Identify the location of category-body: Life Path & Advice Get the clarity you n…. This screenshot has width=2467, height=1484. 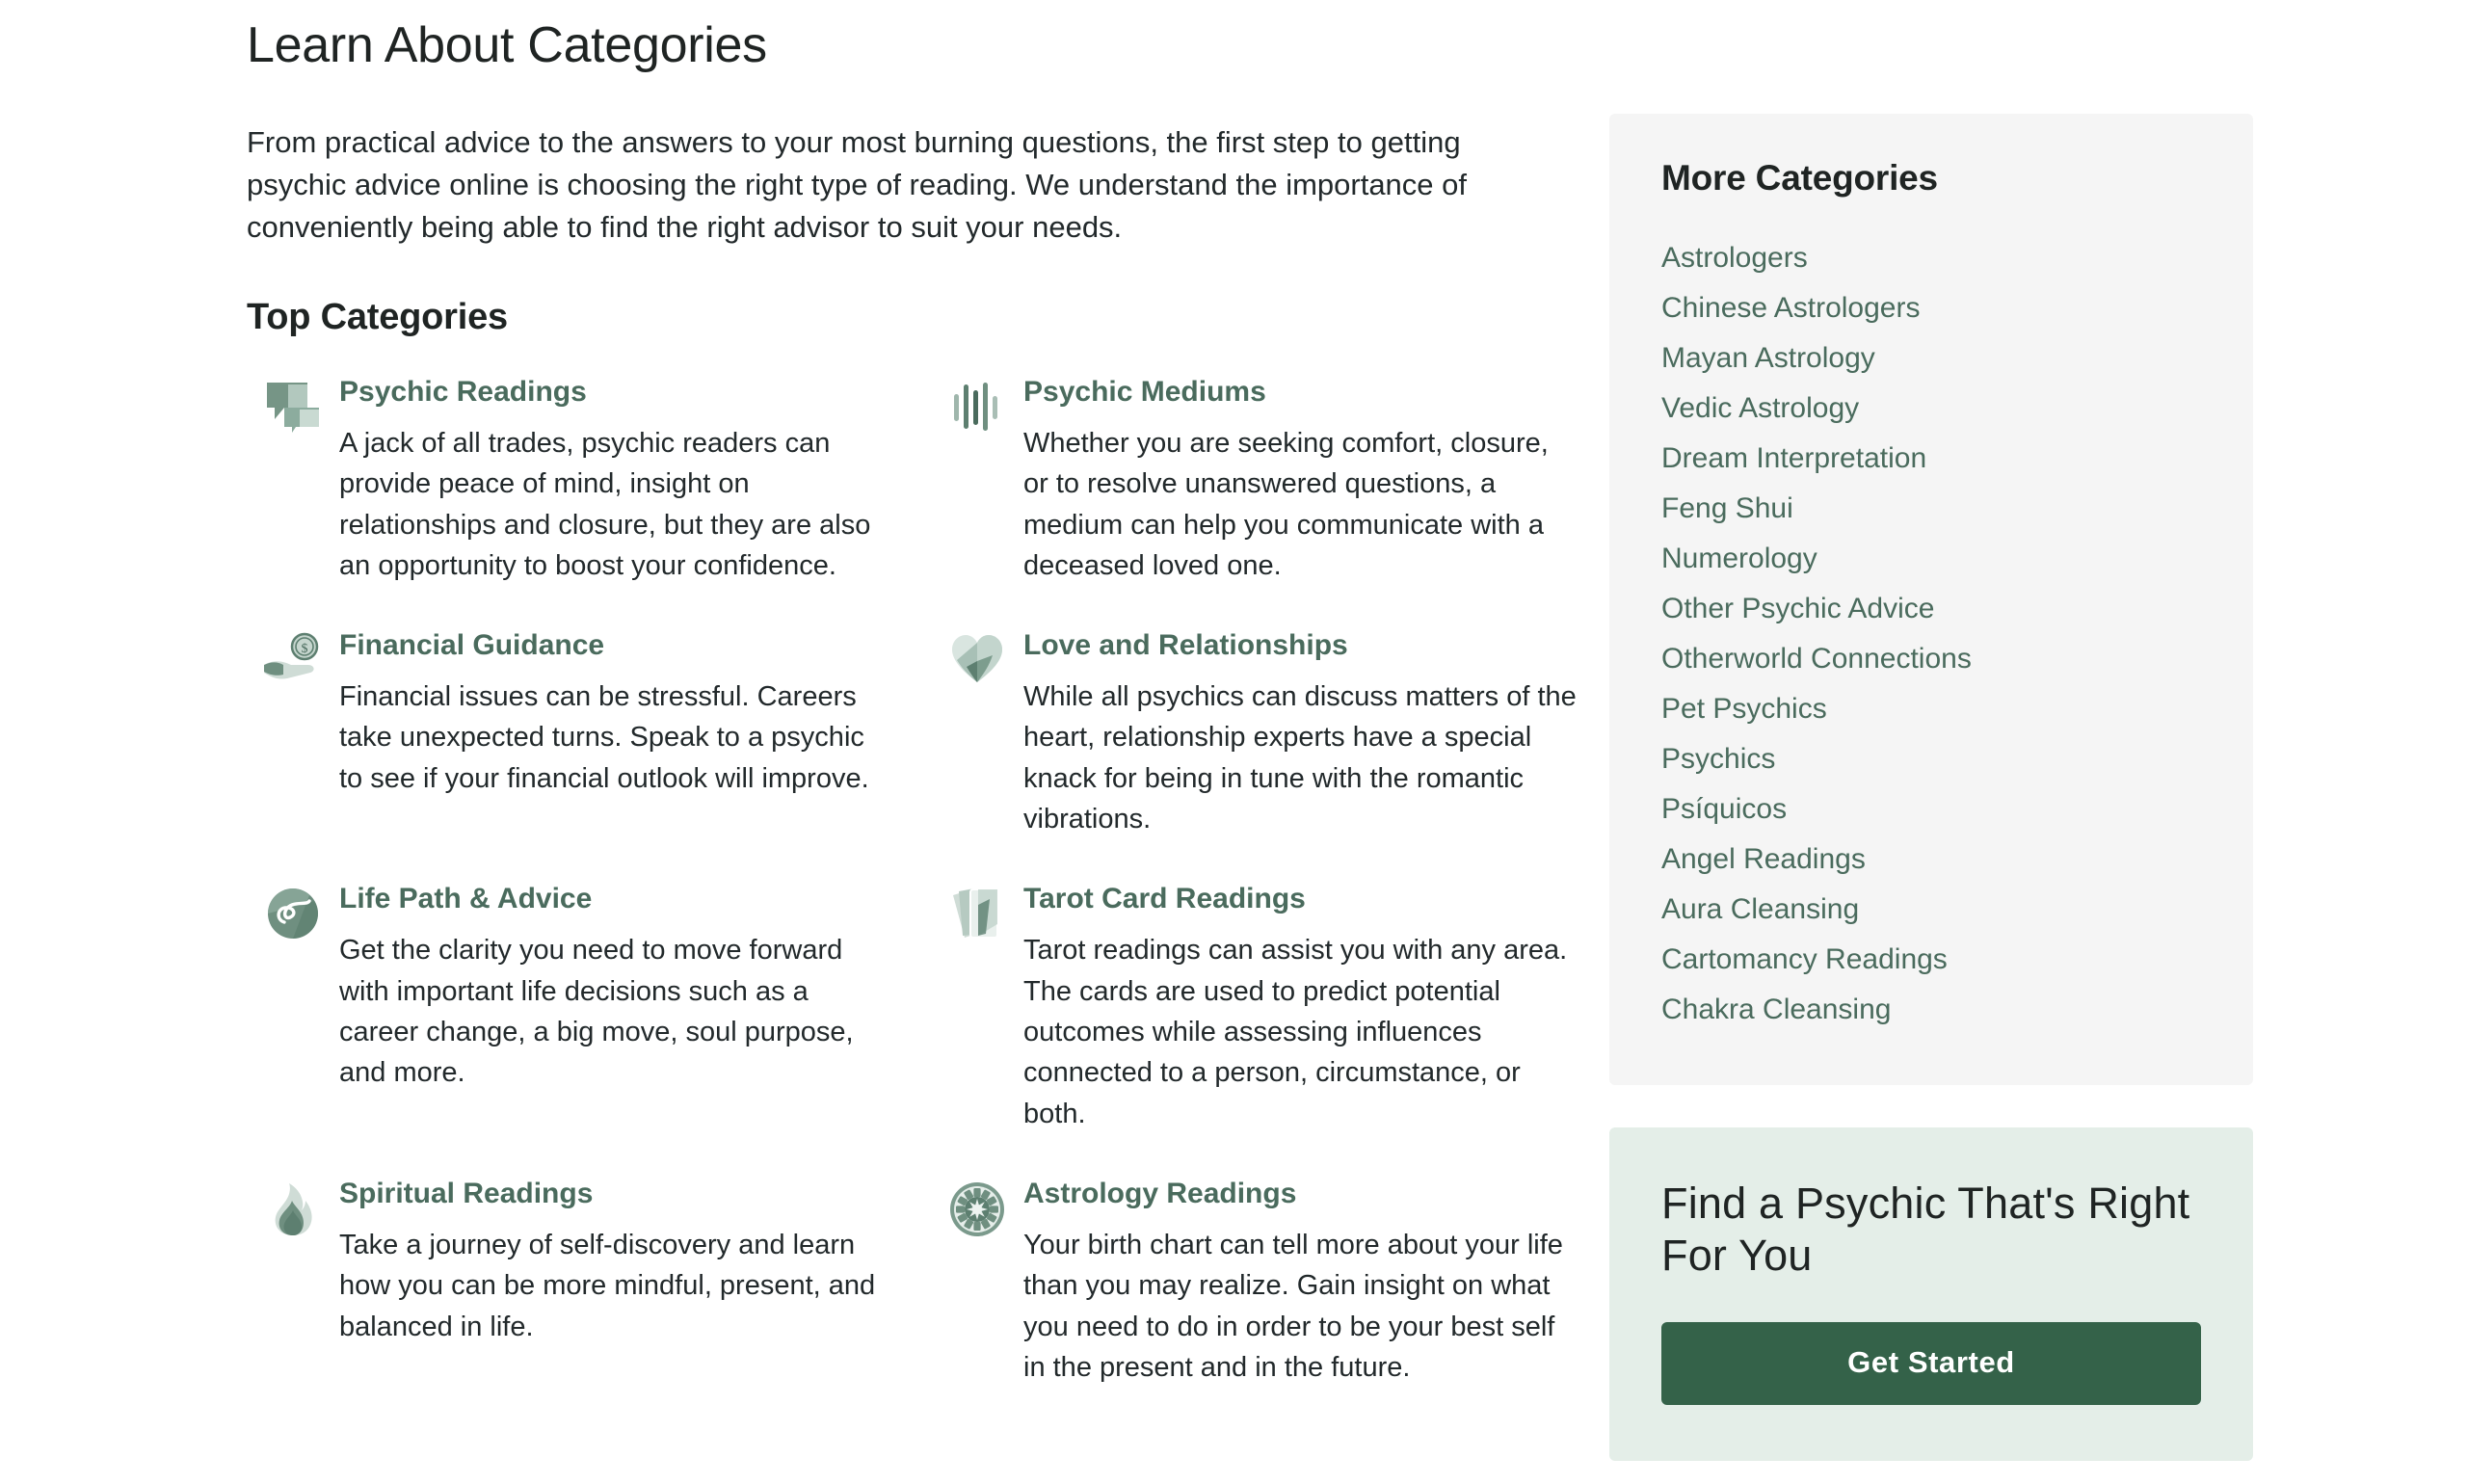
(615, 988).